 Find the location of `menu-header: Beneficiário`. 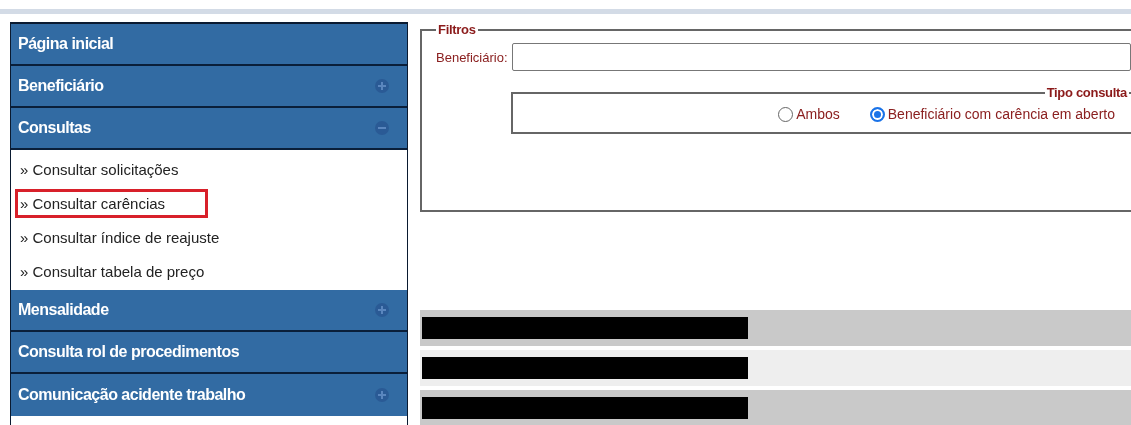

menu-header: Beneficiário is located at coordinates (209, 87).